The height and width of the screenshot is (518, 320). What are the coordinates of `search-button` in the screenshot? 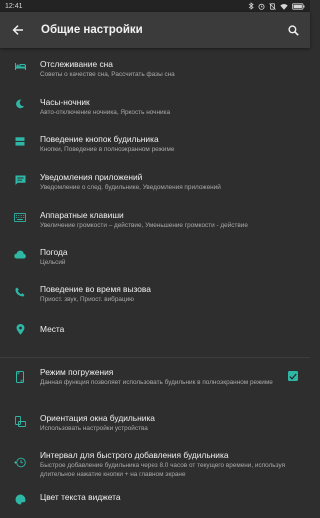 It's located at (293, 30).